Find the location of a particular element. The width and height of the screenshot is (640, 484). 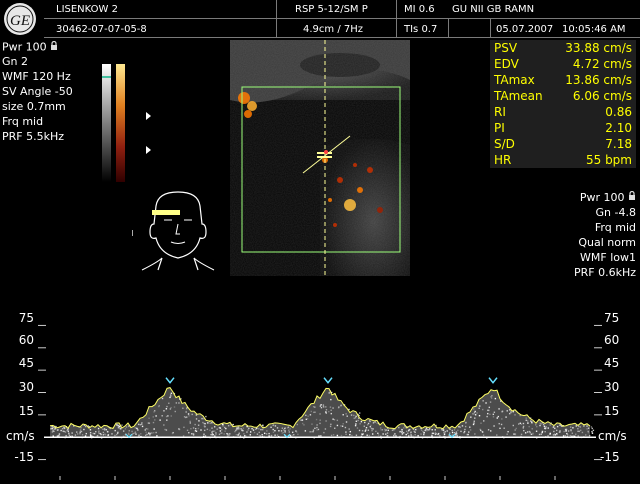

lock-icon is located at coordinates (632, 197).